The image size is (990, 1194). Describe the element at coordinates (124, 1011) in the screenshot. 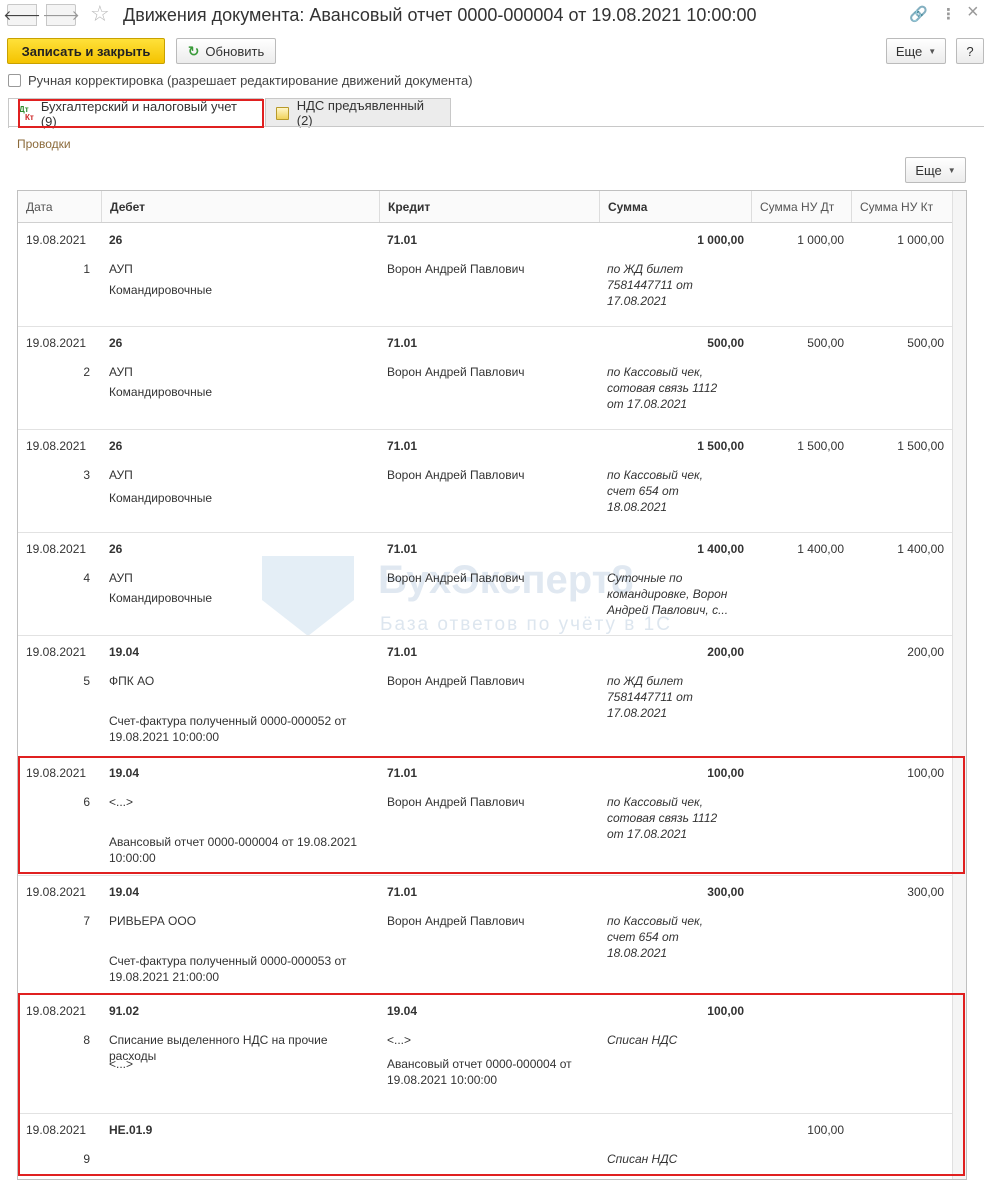

I see `debit-account: 91.02` at that location.